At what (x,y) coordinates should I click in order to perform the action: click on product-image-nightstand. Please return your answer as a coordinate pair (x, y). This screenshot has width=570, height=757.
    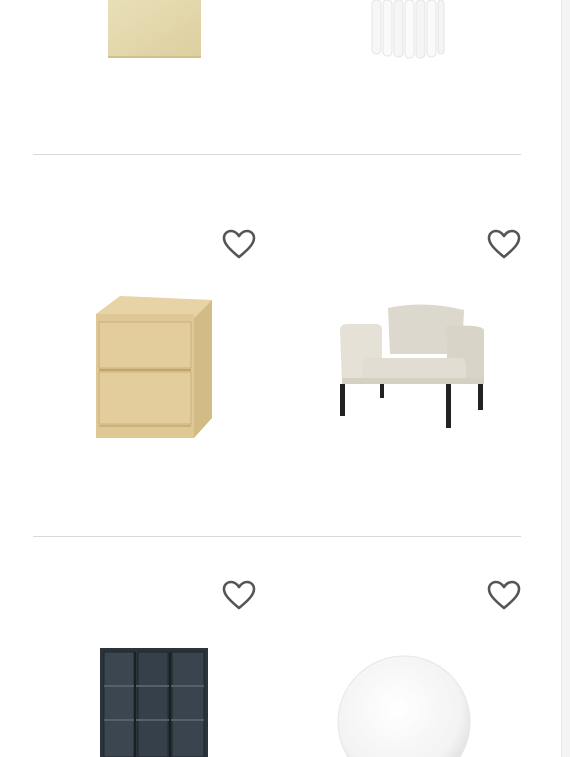
    Looking at the image, I should click on (153, 366).